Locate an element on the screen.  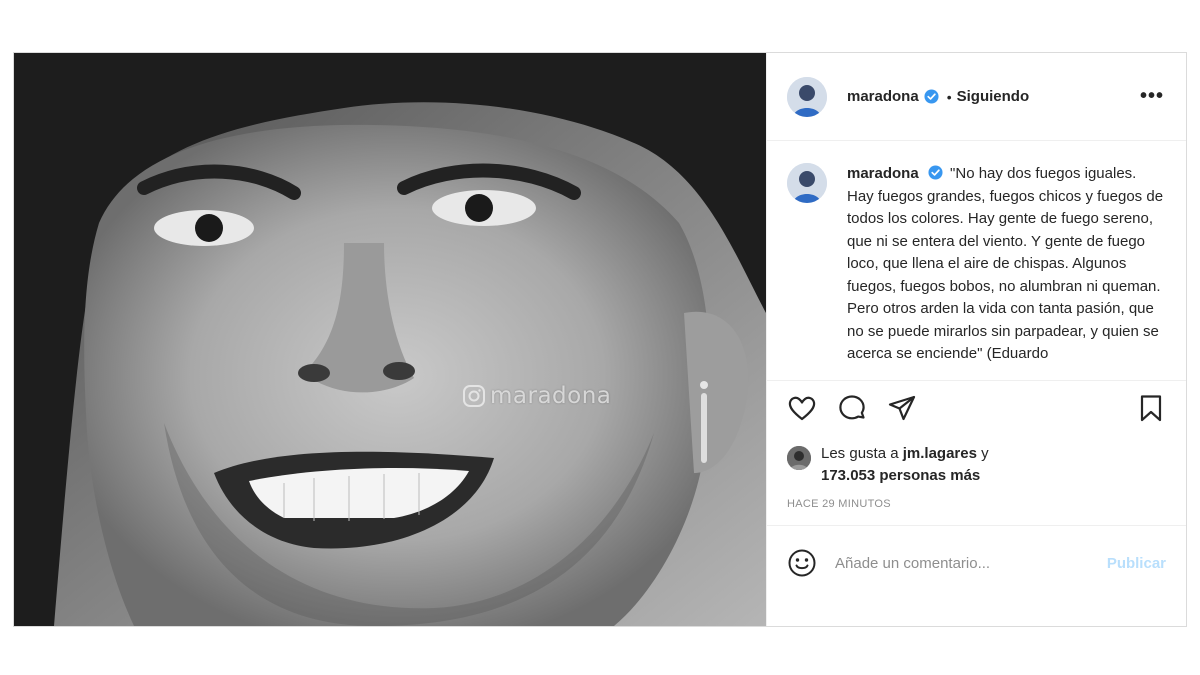
caption-avatar is located at coordinates (807, 183).